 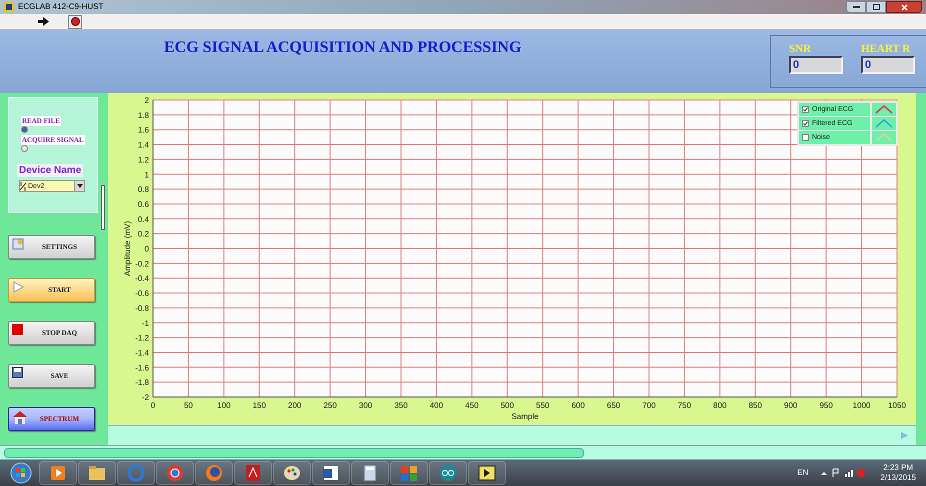 What do you see at coordinates (791, 405) in the screenshot?
I see `x-tick-label: 900` at bounding box center [791, 405].